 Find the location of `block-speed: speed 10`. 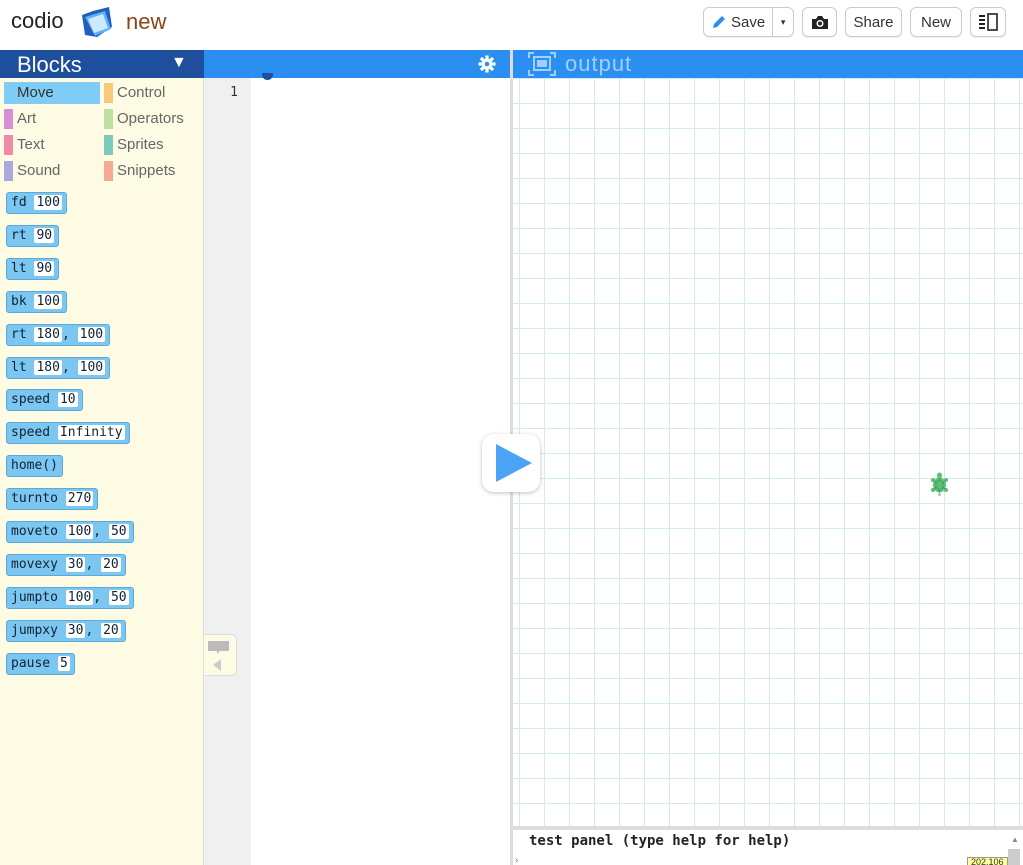

block-speed: speed 10 is located at coordinates (44, 400).